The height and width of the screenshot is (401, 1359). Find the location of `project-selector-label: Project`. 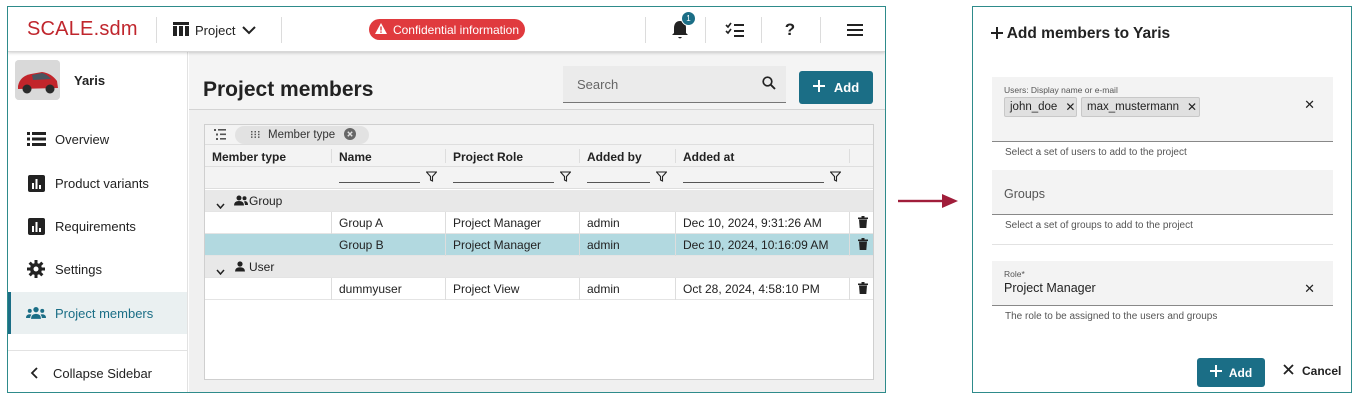

project-selector-label: Project is located at coordinates (215, 30).